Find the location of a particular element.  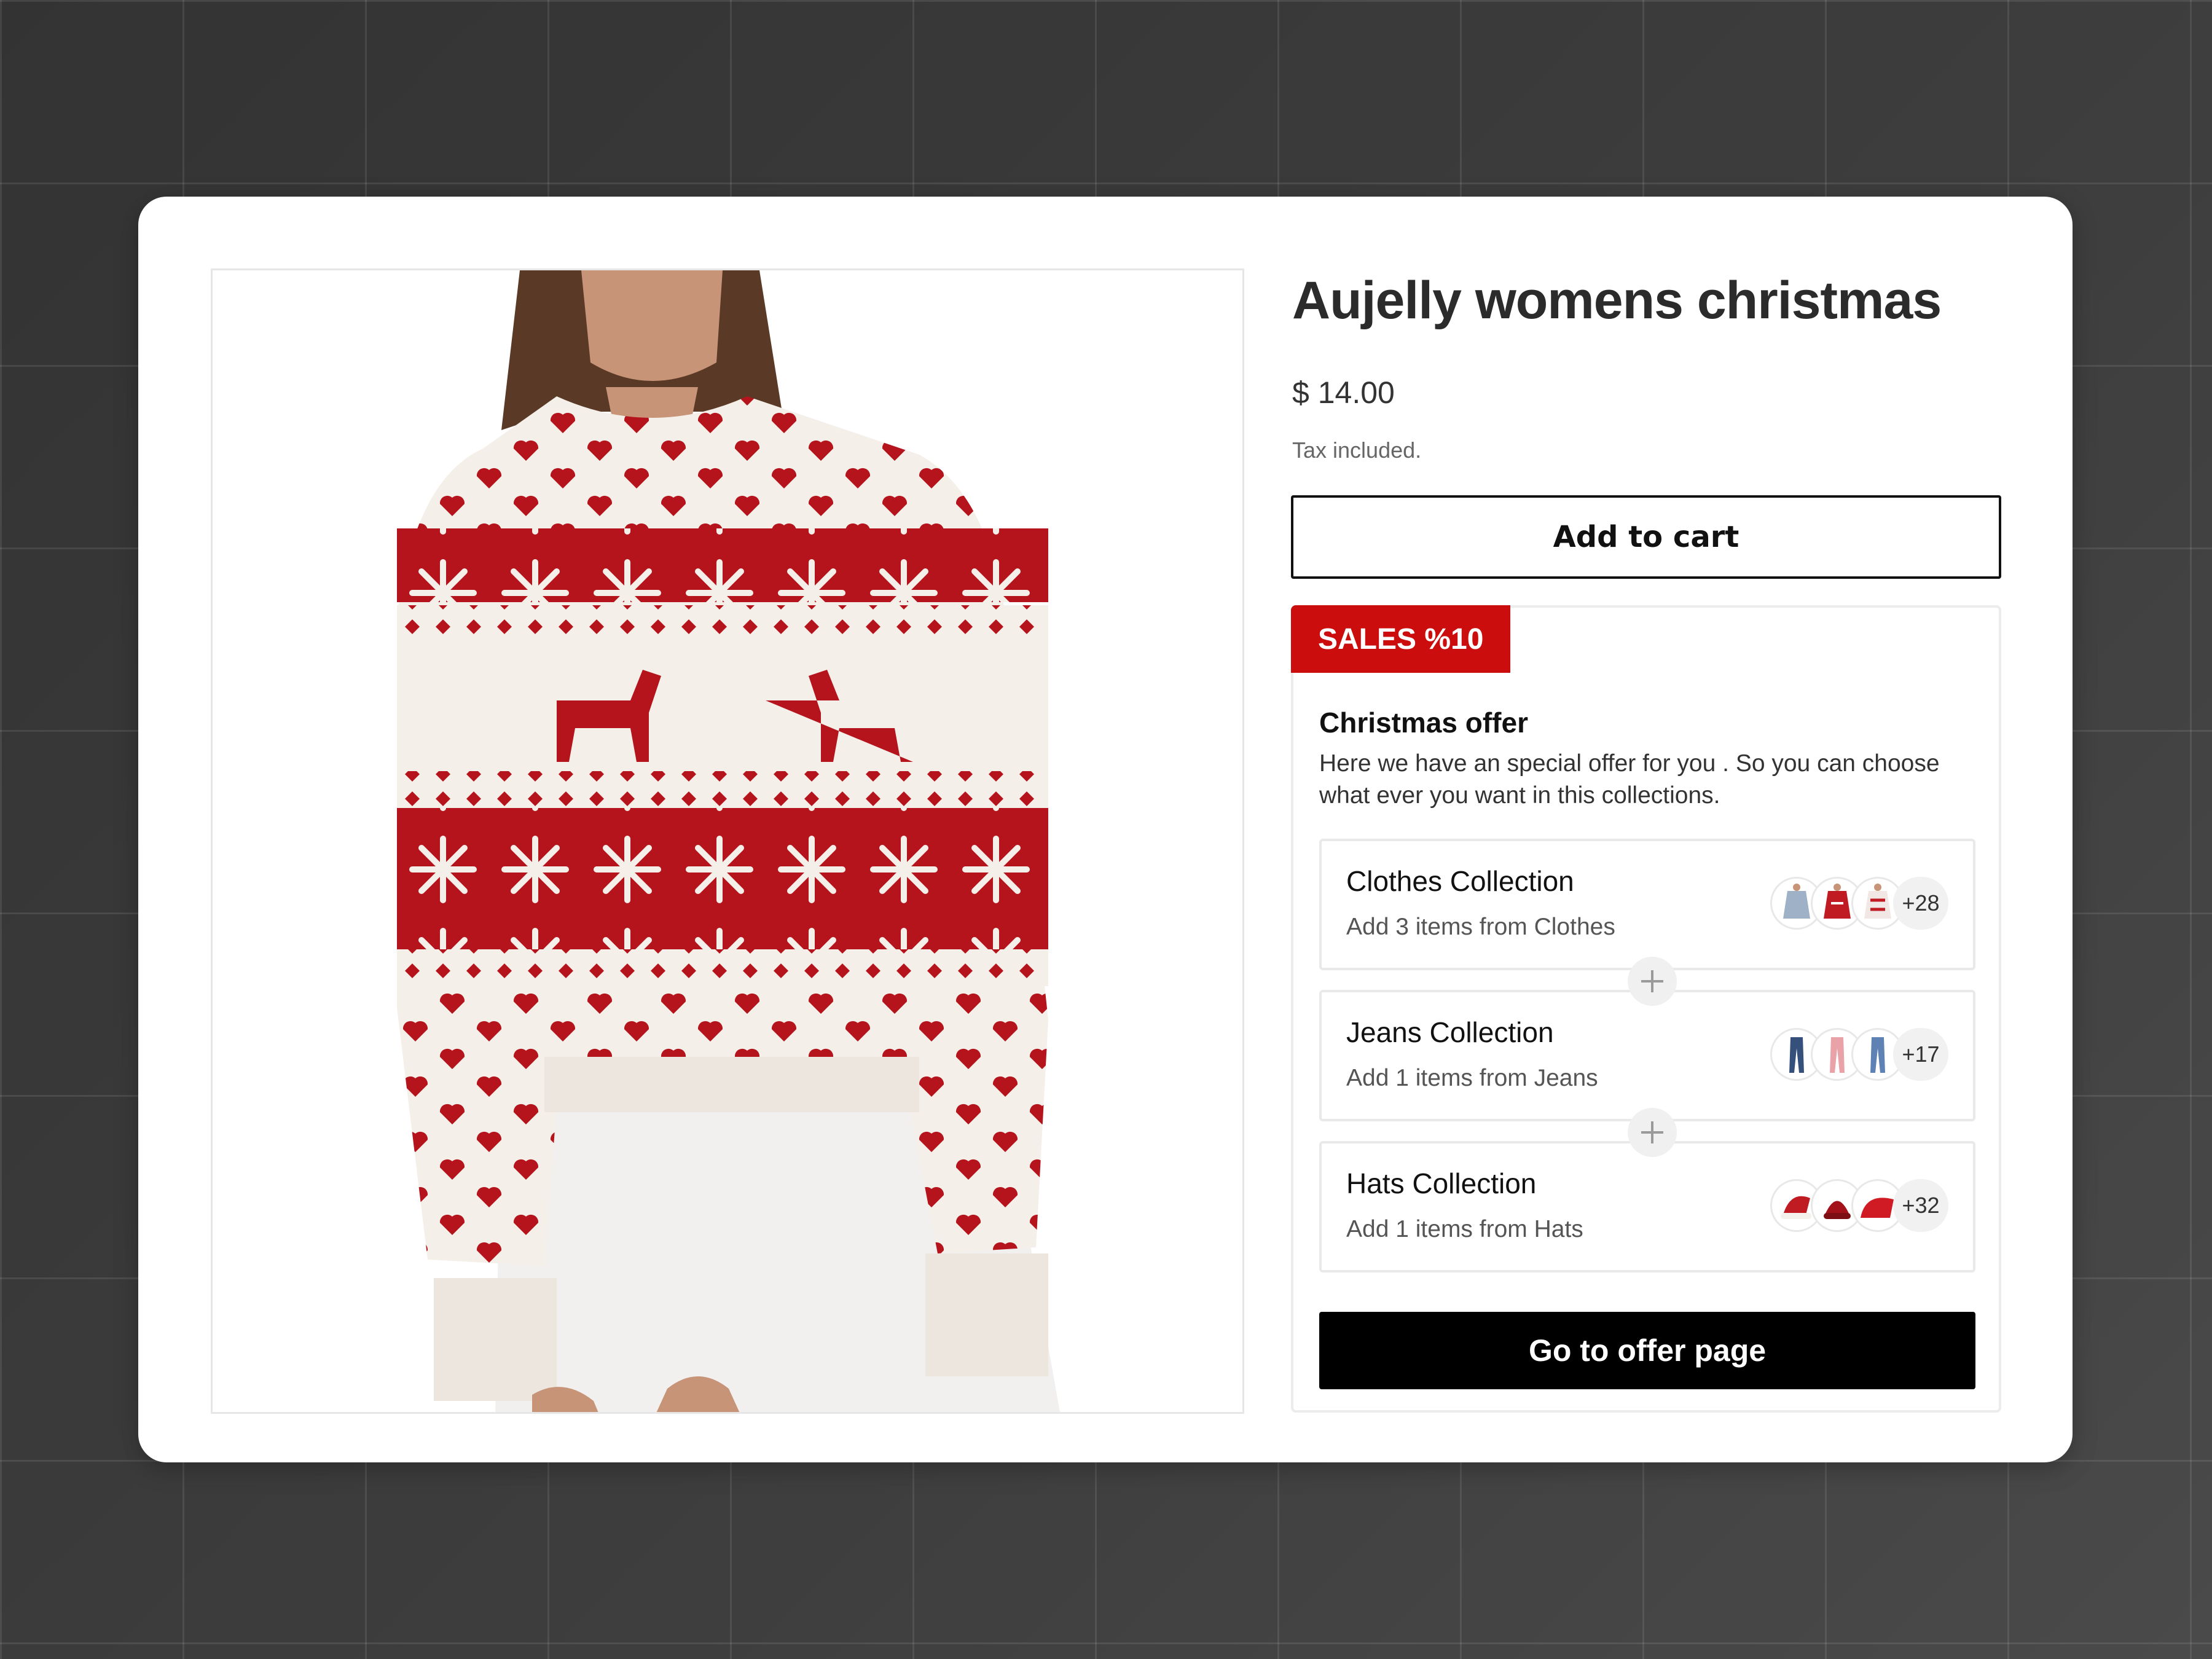

add-to-cart-button: Add to cart is located at coordinates (1646, 537).